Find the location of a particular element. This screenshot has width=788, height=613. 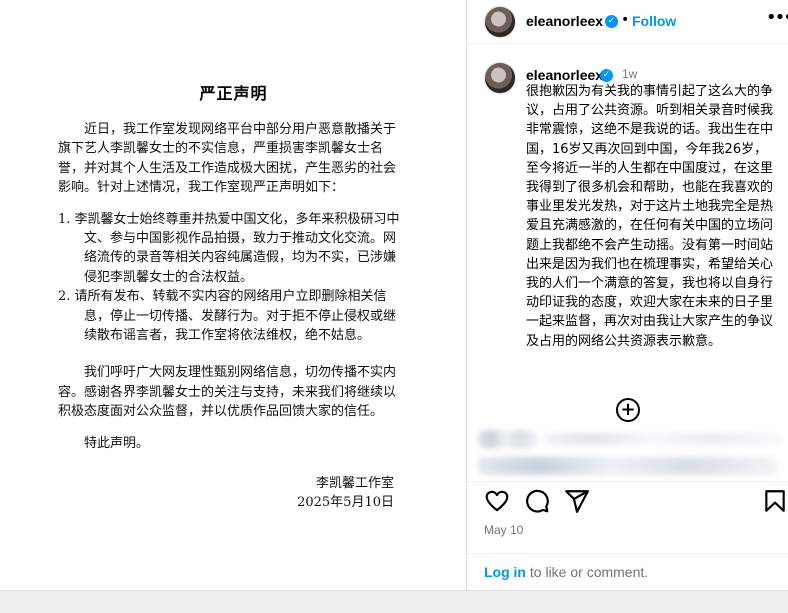

login-prompt: Log in to like or comment. is located at coordinates (628, 571).